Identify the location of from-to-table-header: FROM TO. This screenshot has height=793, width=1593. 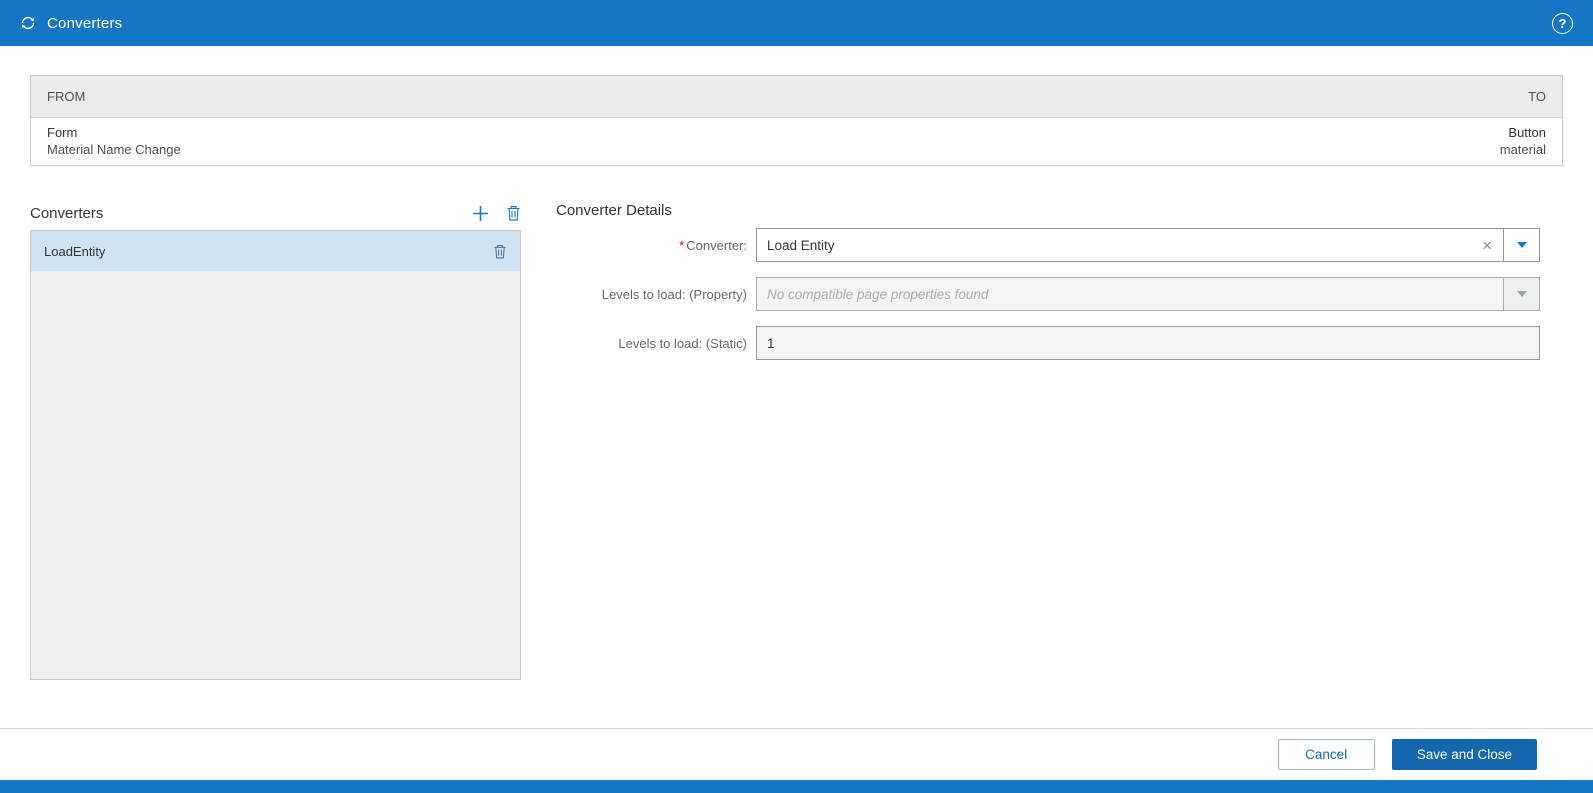
(796, 97).